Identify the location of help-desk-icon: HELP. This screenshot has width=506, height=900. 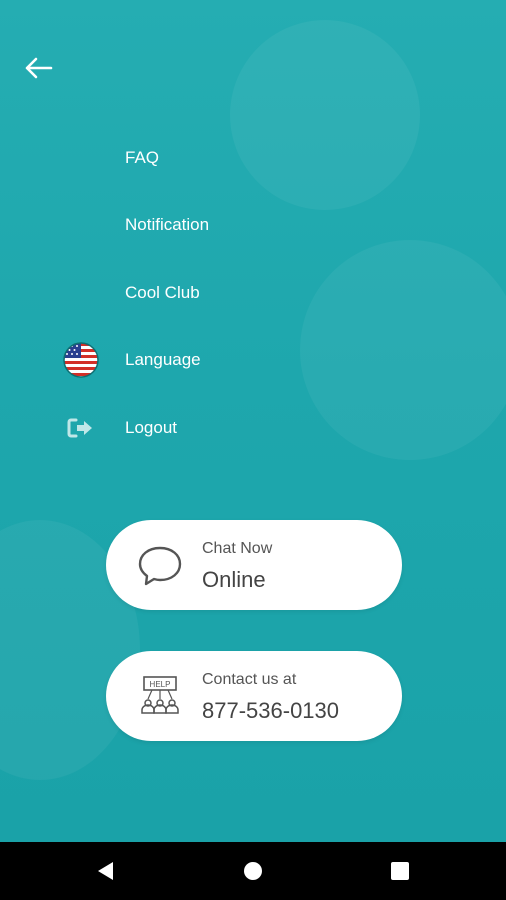
(160, 697).